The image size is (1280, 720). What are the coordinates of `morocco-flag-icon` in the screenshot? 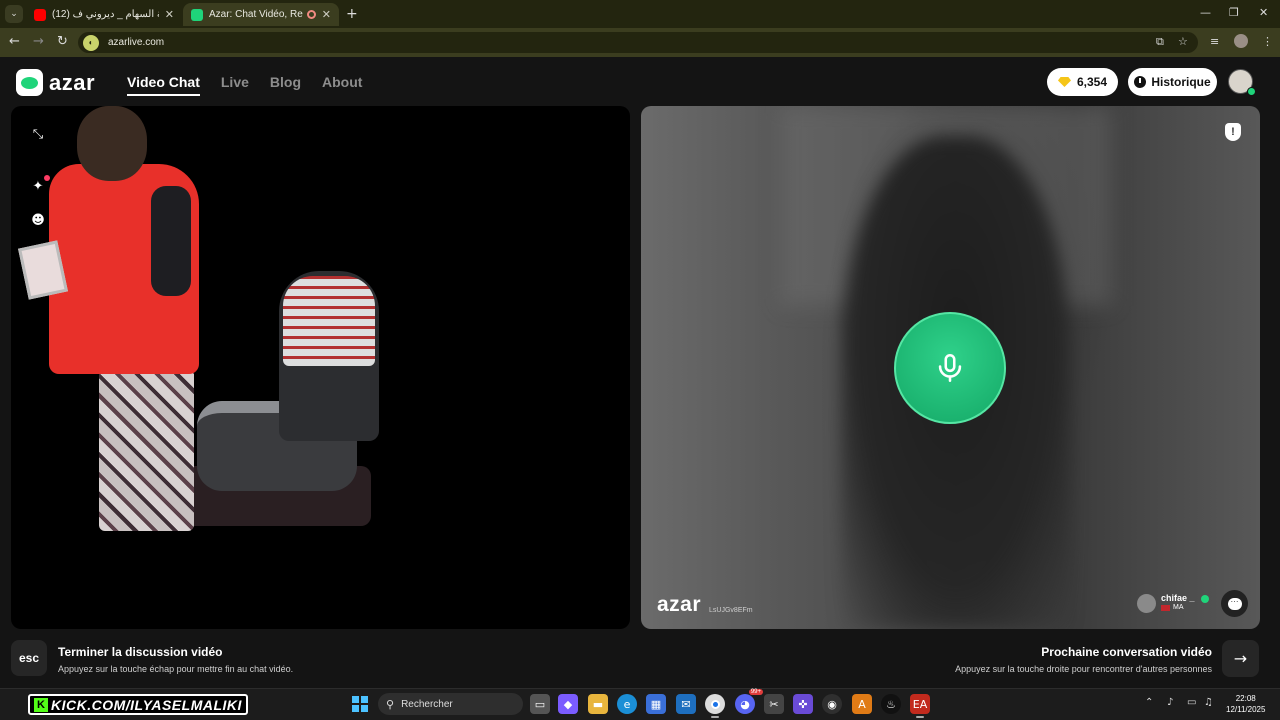 It's located at (1165, 608).